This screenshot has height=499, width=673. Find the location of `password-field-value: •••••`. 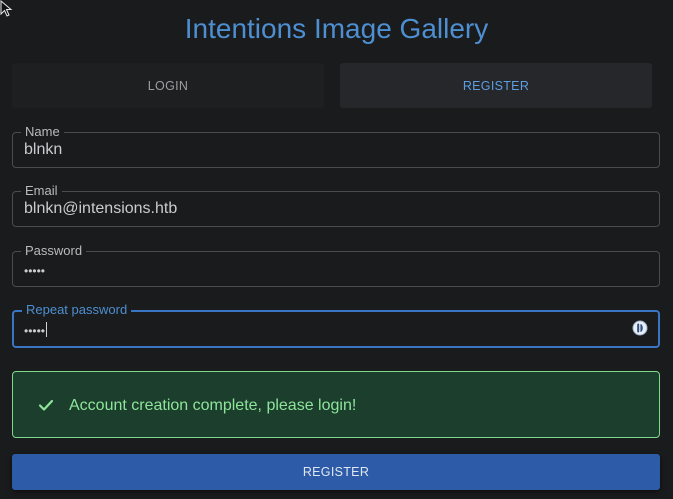

password-field-value: ••••• is located at coordinates (35, 271).